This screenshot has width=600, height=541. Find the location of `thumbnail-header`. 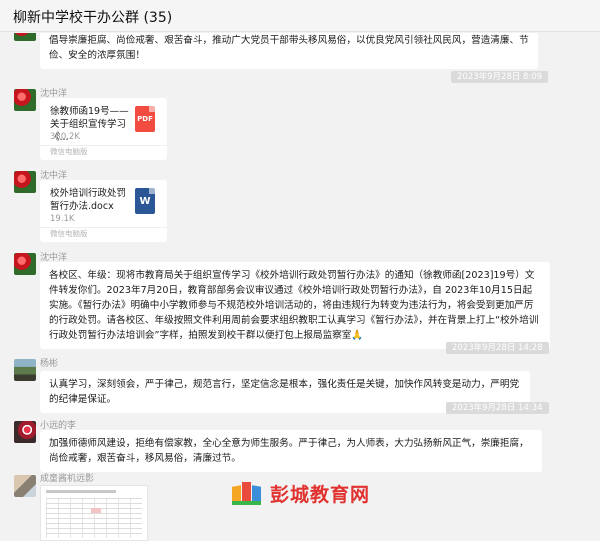

thumbnail-header is located at coordinates (81, 491).